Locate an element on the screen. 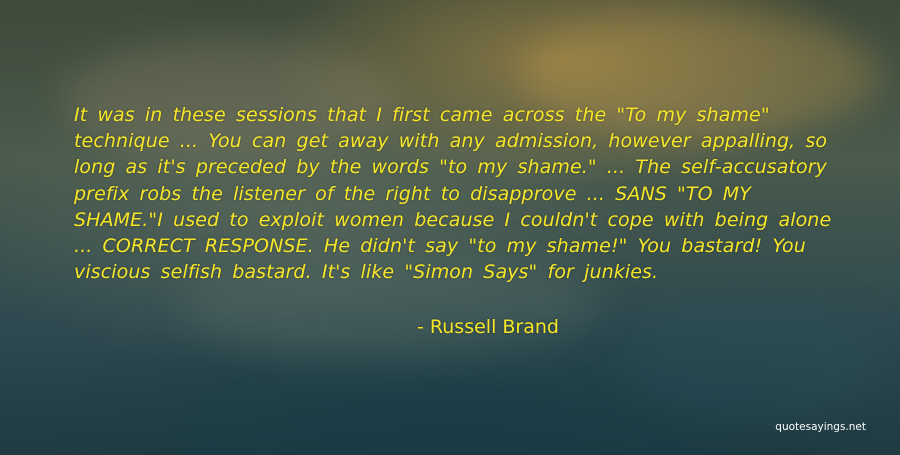  site-watermark: quotesayings.net is located at coordinates (820, 427).